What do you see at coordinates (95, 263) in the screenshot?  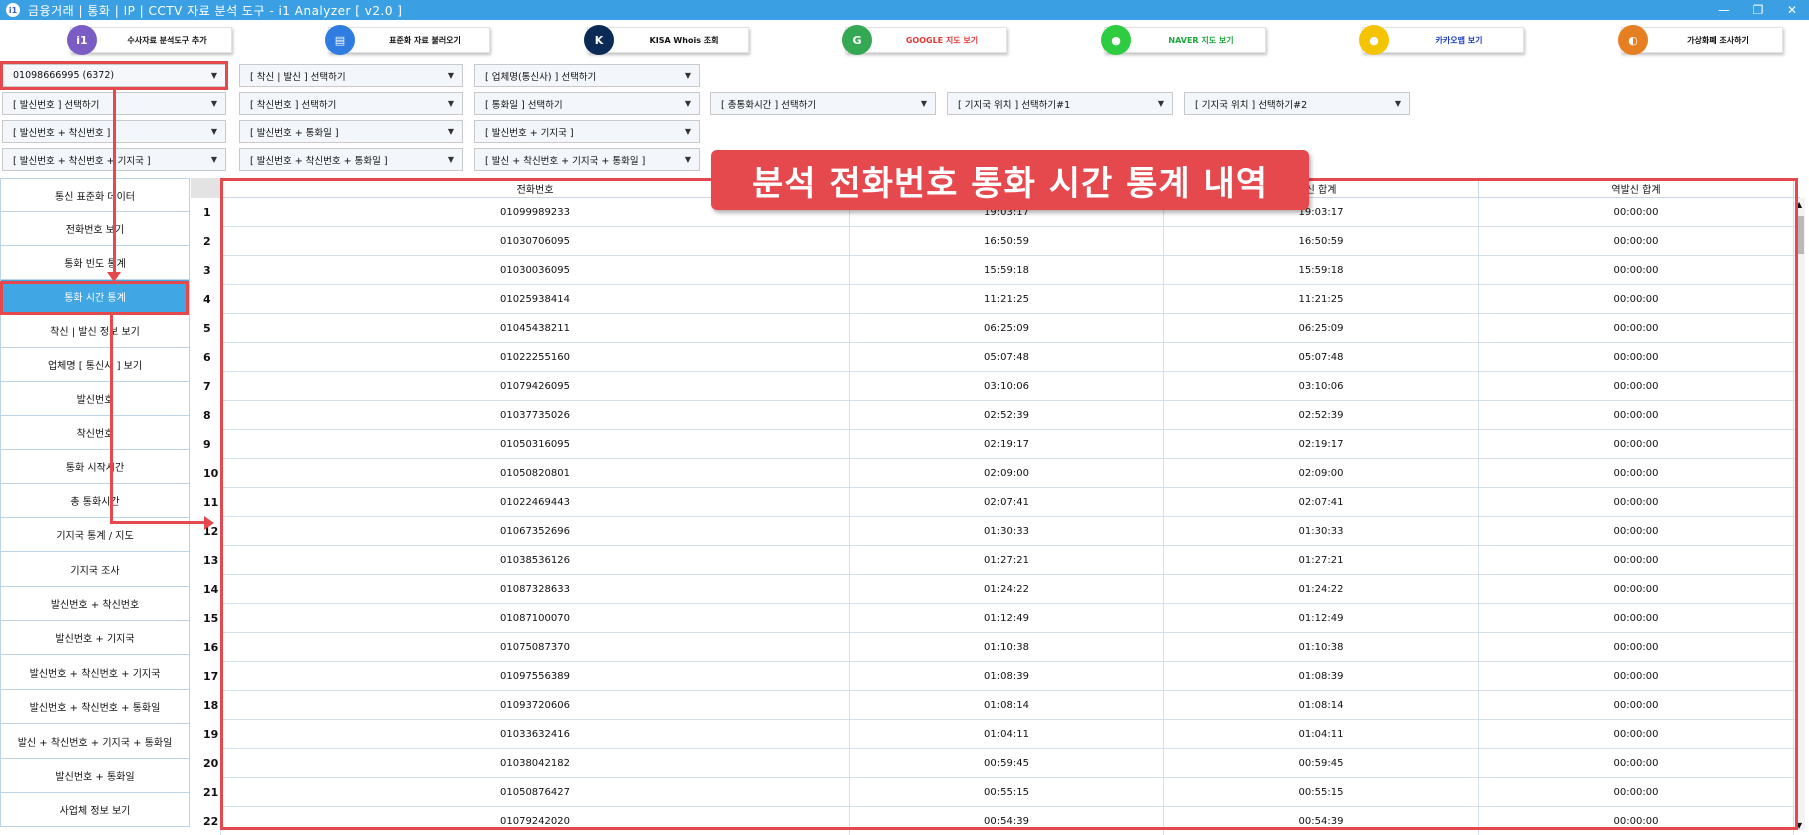 I see `sidebar-item-3: 통화 빈도 통계` at bounding box center [95, 263].